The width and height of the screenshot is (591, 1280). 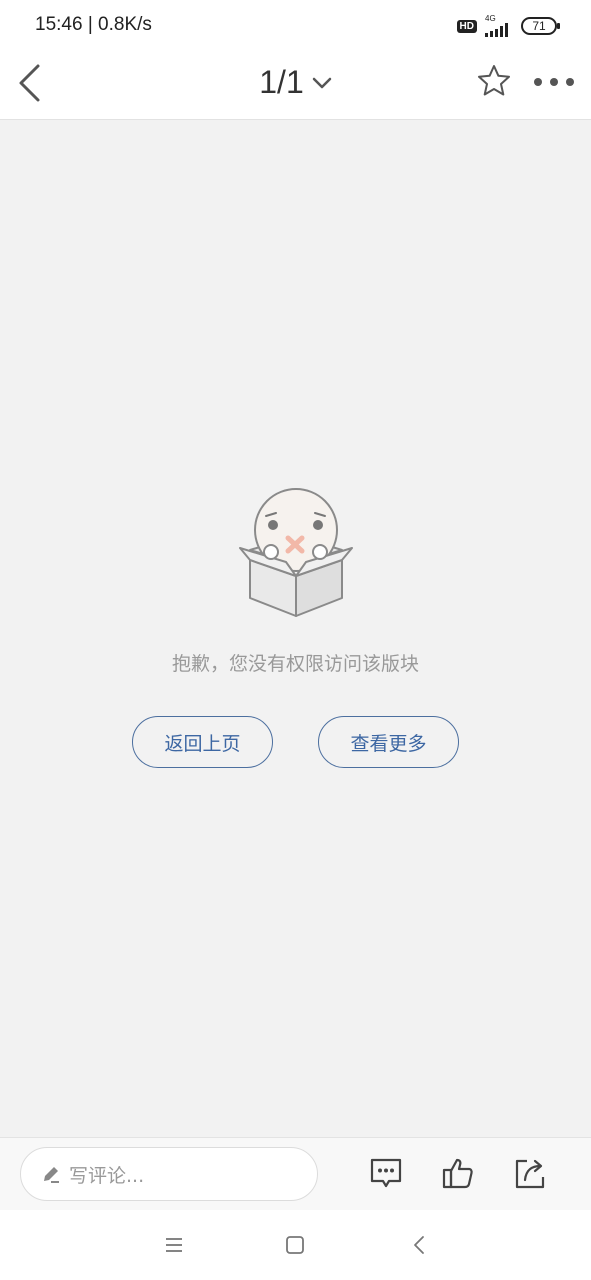 What do you see at coordinates (202, 742) in the screenshot?
I see `back-to-previous-page-button: 返回上页` at bounding box center [202, 742].